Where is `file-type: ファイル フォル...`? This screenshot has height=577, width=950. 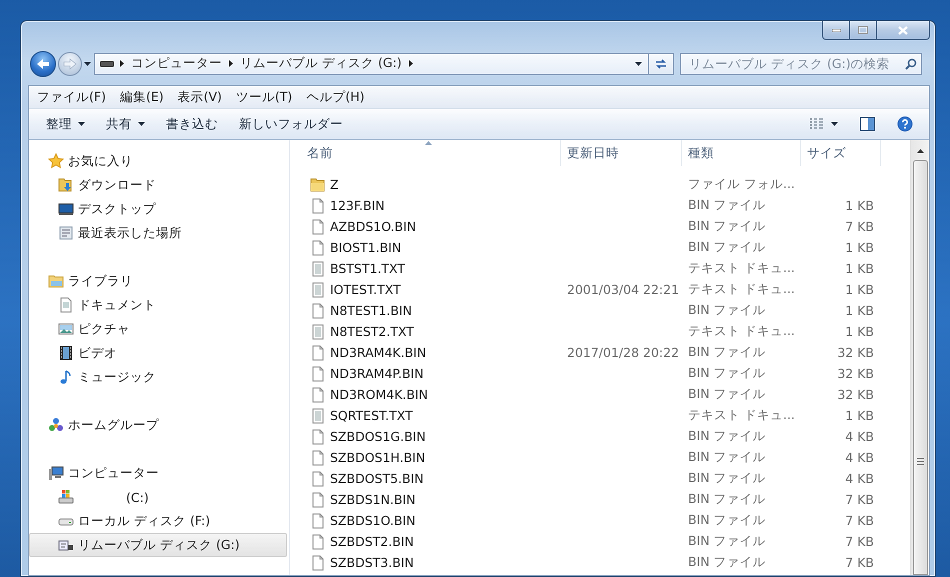 file-type: ファイル フォル... is located at coordinates (741, 183).